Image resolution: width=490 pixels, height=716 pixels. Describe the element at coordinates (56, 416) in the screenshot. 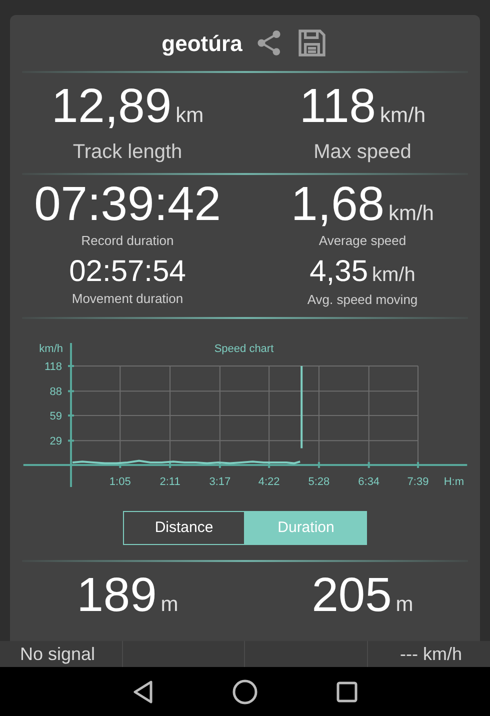

I see `y-tick-label: 59` at that location.